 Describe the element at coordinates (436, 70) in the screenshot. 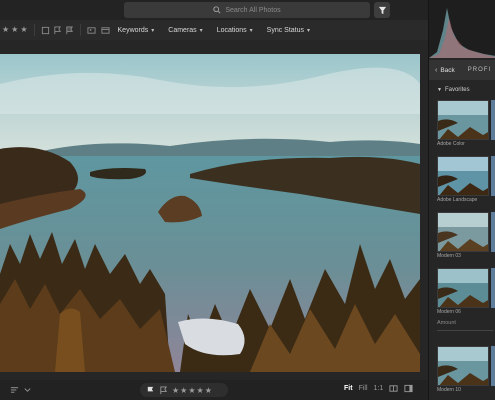

I see `chevron-left-icon: ‹` at that location.